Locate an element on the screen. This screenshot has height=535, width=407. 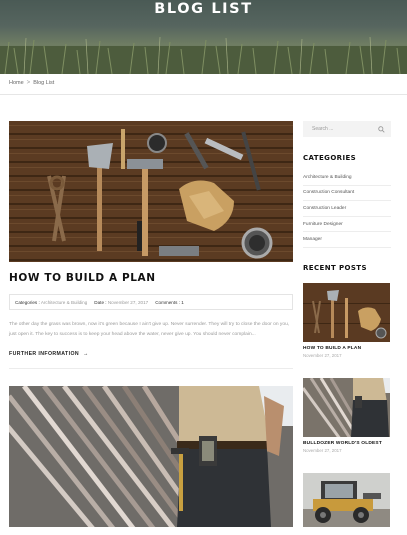
read-more-link: FURTHER INFORMATION → is located at coordinates (49, 354).